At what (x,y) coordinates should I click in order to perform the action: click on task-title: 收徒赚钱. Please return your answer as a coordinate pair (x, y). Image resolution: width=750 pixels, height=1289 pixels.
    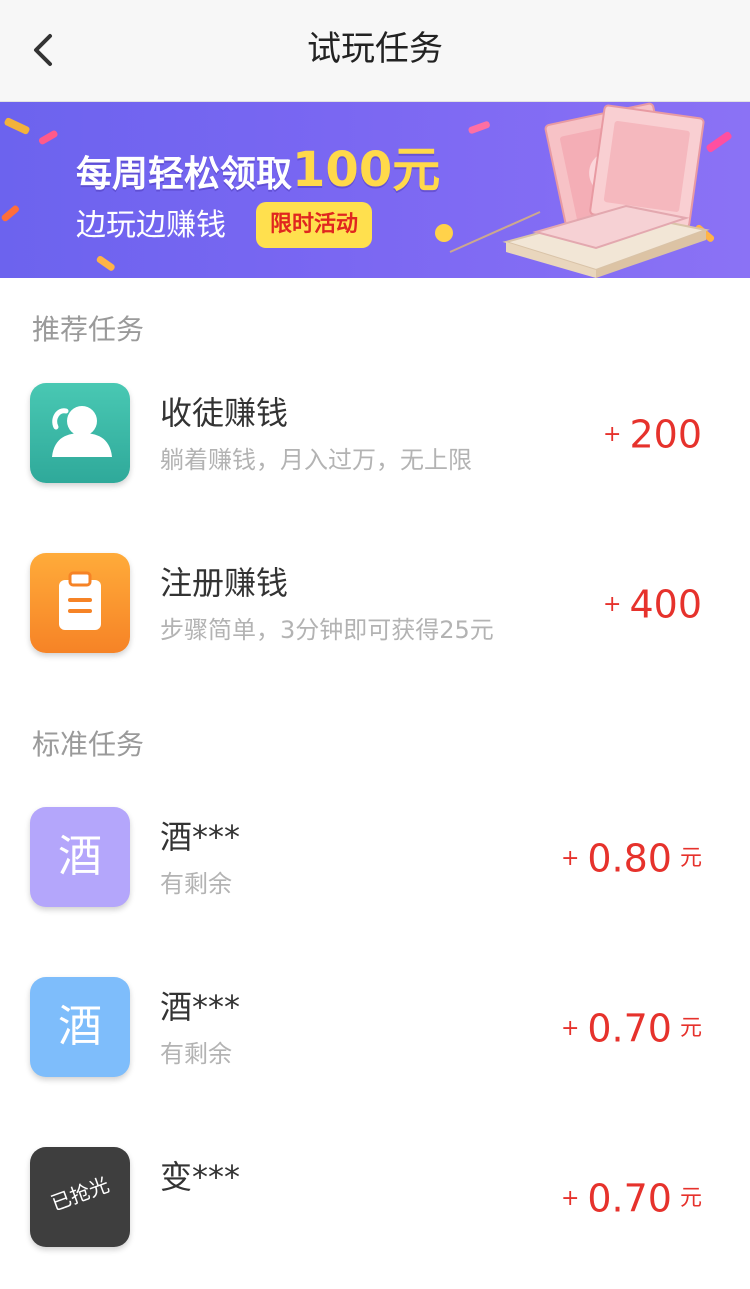
    Looking at the image, I should click on (224, 413).